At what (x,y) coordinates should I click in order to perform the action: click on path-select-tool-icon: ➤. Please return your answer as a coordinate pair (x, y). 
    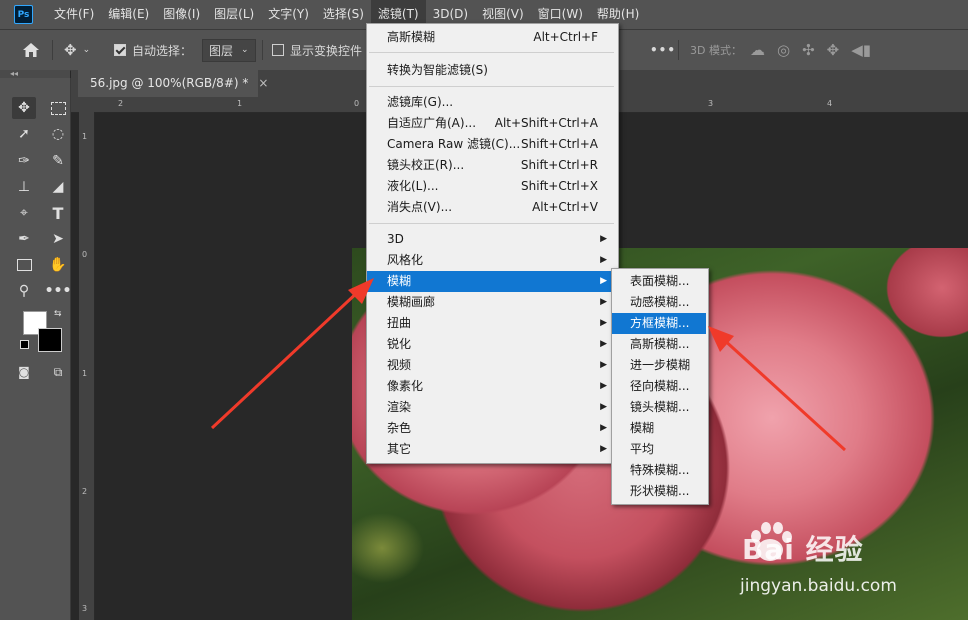
    Looking at the image, I should click on (58, 239).